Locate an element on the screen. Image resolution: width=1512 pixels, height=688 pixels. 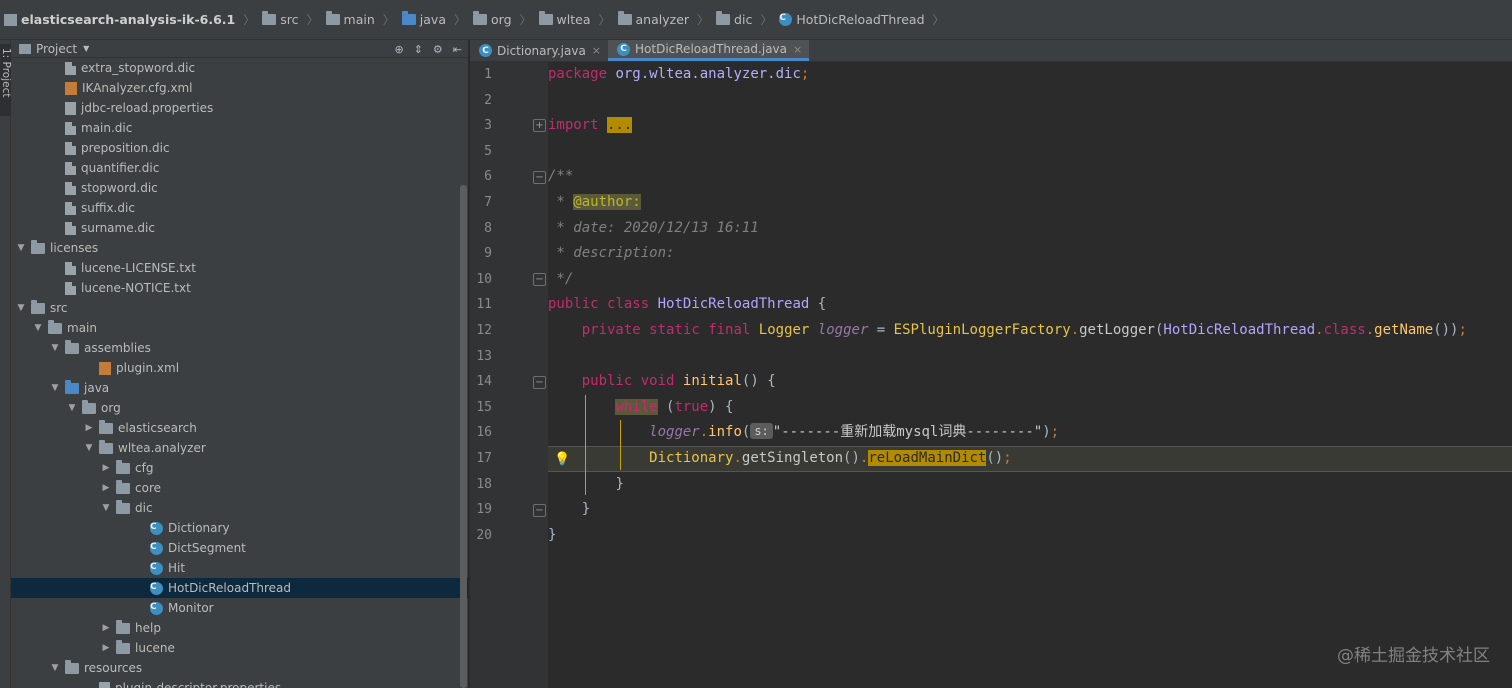
tree-item: ▼ org is located at coordinates (239, 408).